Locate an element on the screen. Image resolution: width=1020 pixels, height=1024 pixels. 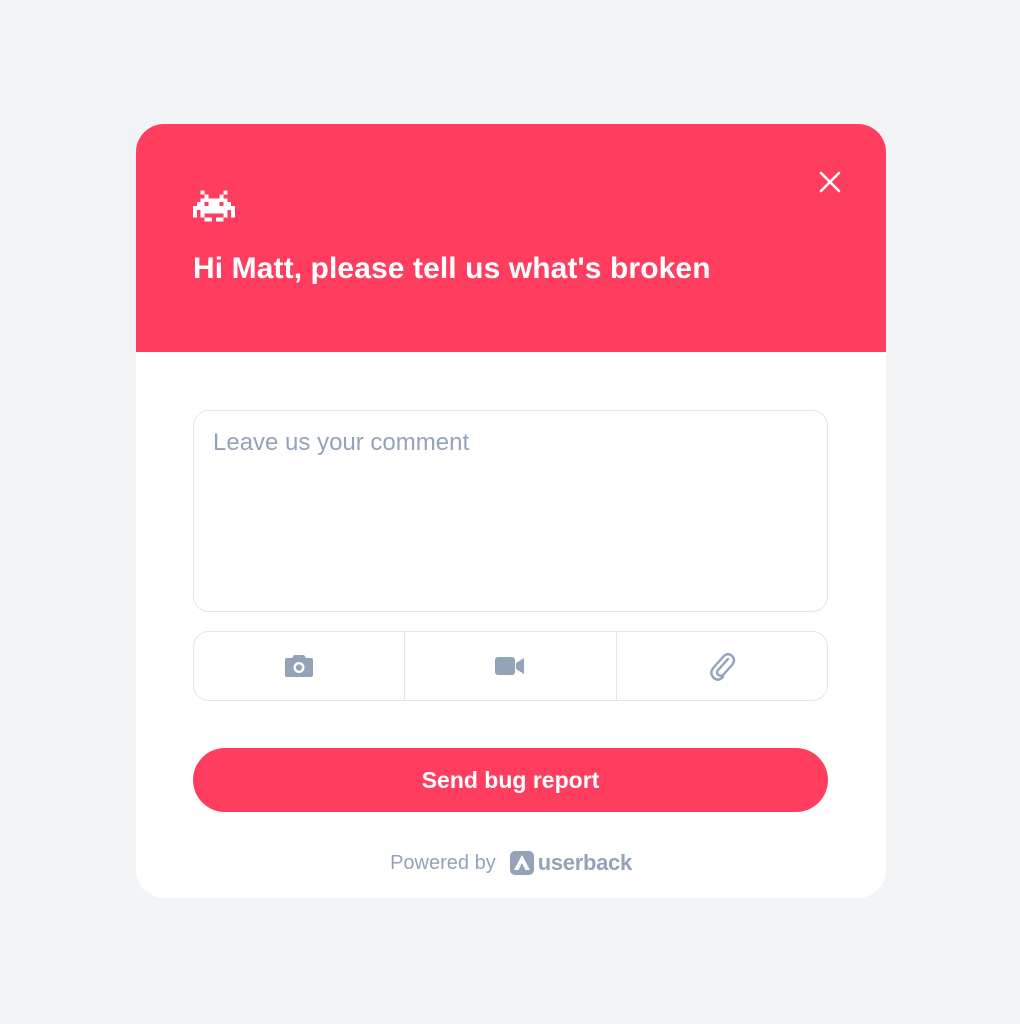
space-invader-bug-icon is located at coordinates (214, 206).